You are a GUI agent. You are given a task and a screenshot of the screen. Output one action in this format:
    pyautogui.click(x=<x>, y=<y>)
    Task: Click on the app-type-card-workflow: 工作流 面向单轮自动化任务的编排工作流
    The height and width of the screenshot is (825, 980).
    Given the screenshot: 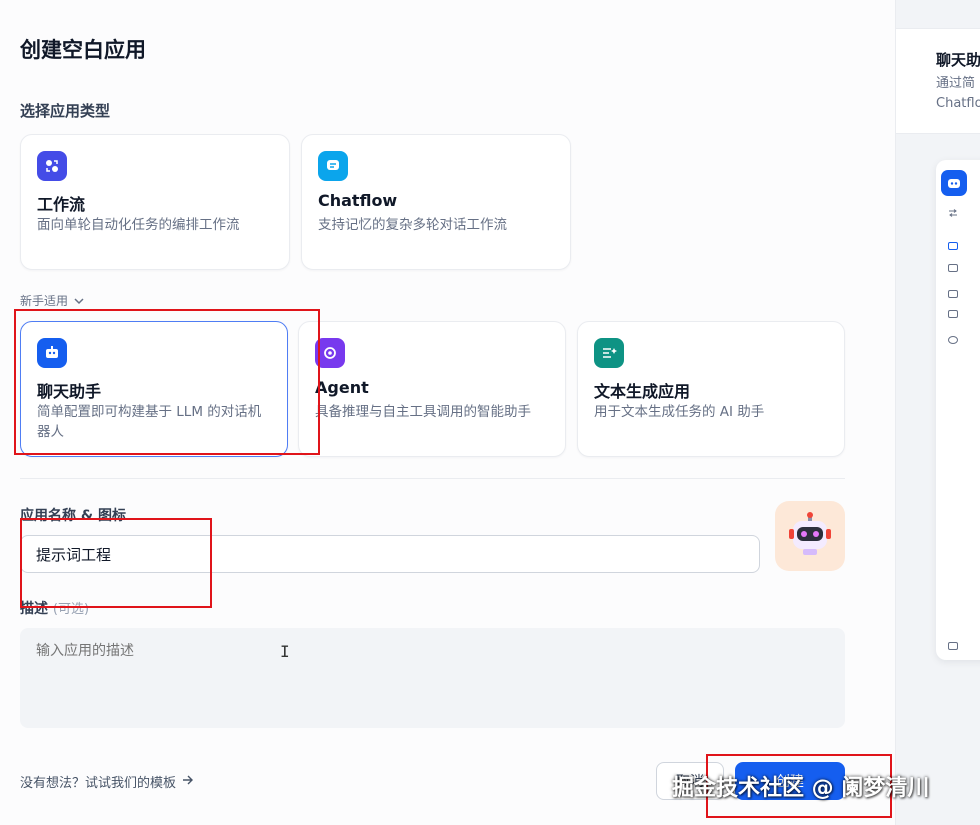 What is the action you would take?
    pyautogui.click(x=155, y=202)
    